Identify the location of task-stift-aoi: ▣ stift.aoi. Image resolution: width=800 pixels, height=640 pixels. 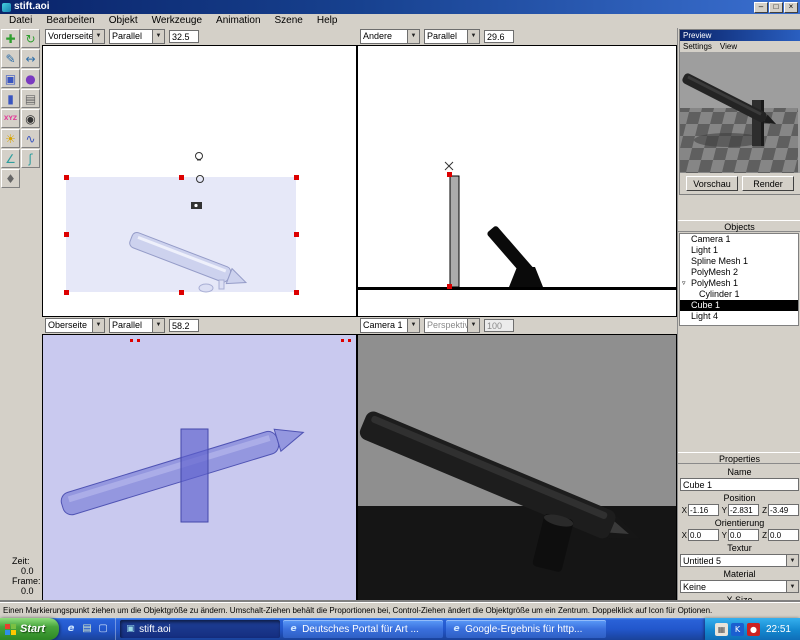
(200, 629).